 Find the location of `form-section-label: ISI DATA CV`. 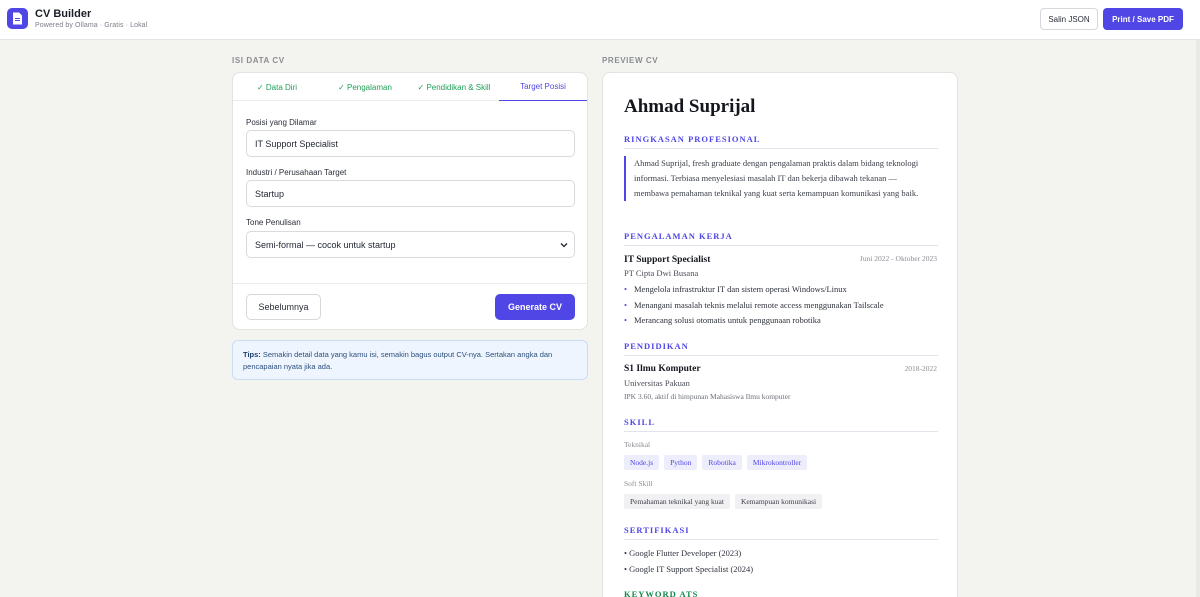

form-section-label: ISI DATA CV is located at coordinates (258, 60).